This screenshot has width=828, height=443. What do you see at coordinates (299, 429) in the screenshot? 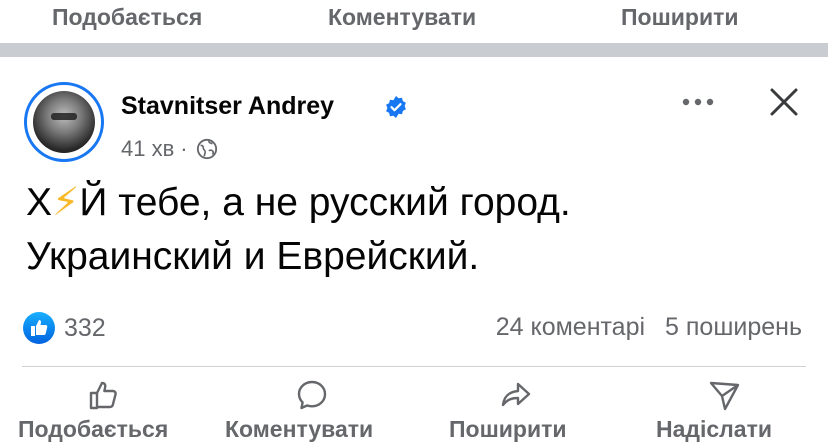
I see `comment-button-label: Коментувати` at bounding box center [299, 429].